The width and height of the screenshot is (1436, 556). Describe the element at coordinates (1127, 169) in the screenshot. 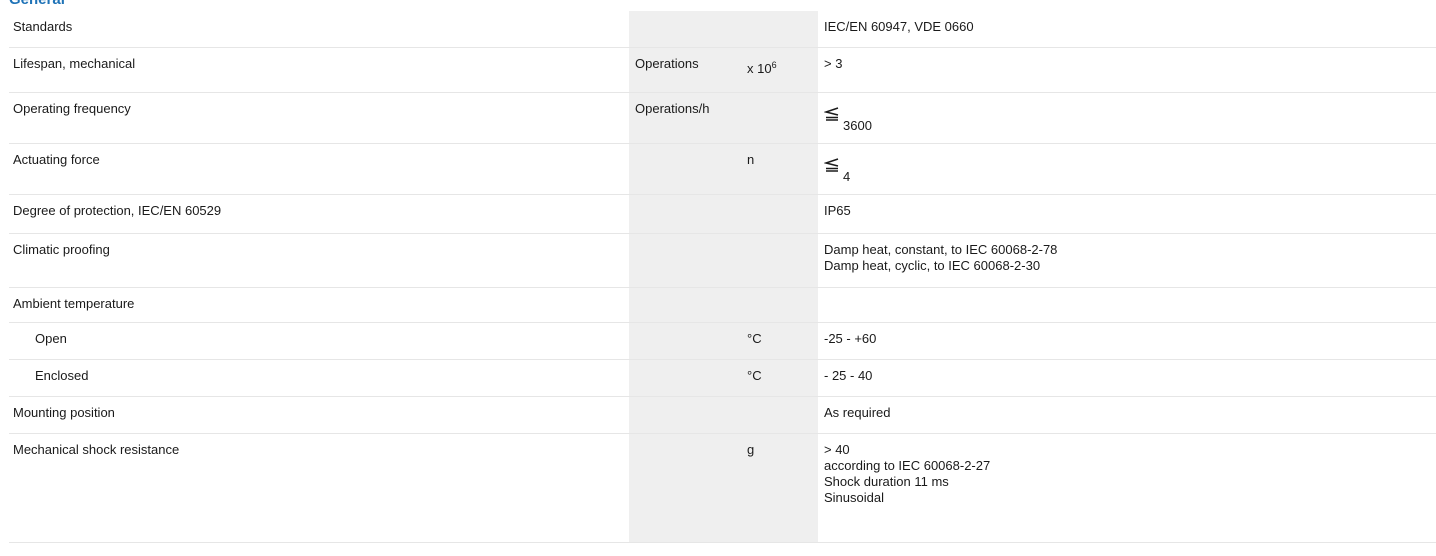

I see `value-cell: 4` at that location.